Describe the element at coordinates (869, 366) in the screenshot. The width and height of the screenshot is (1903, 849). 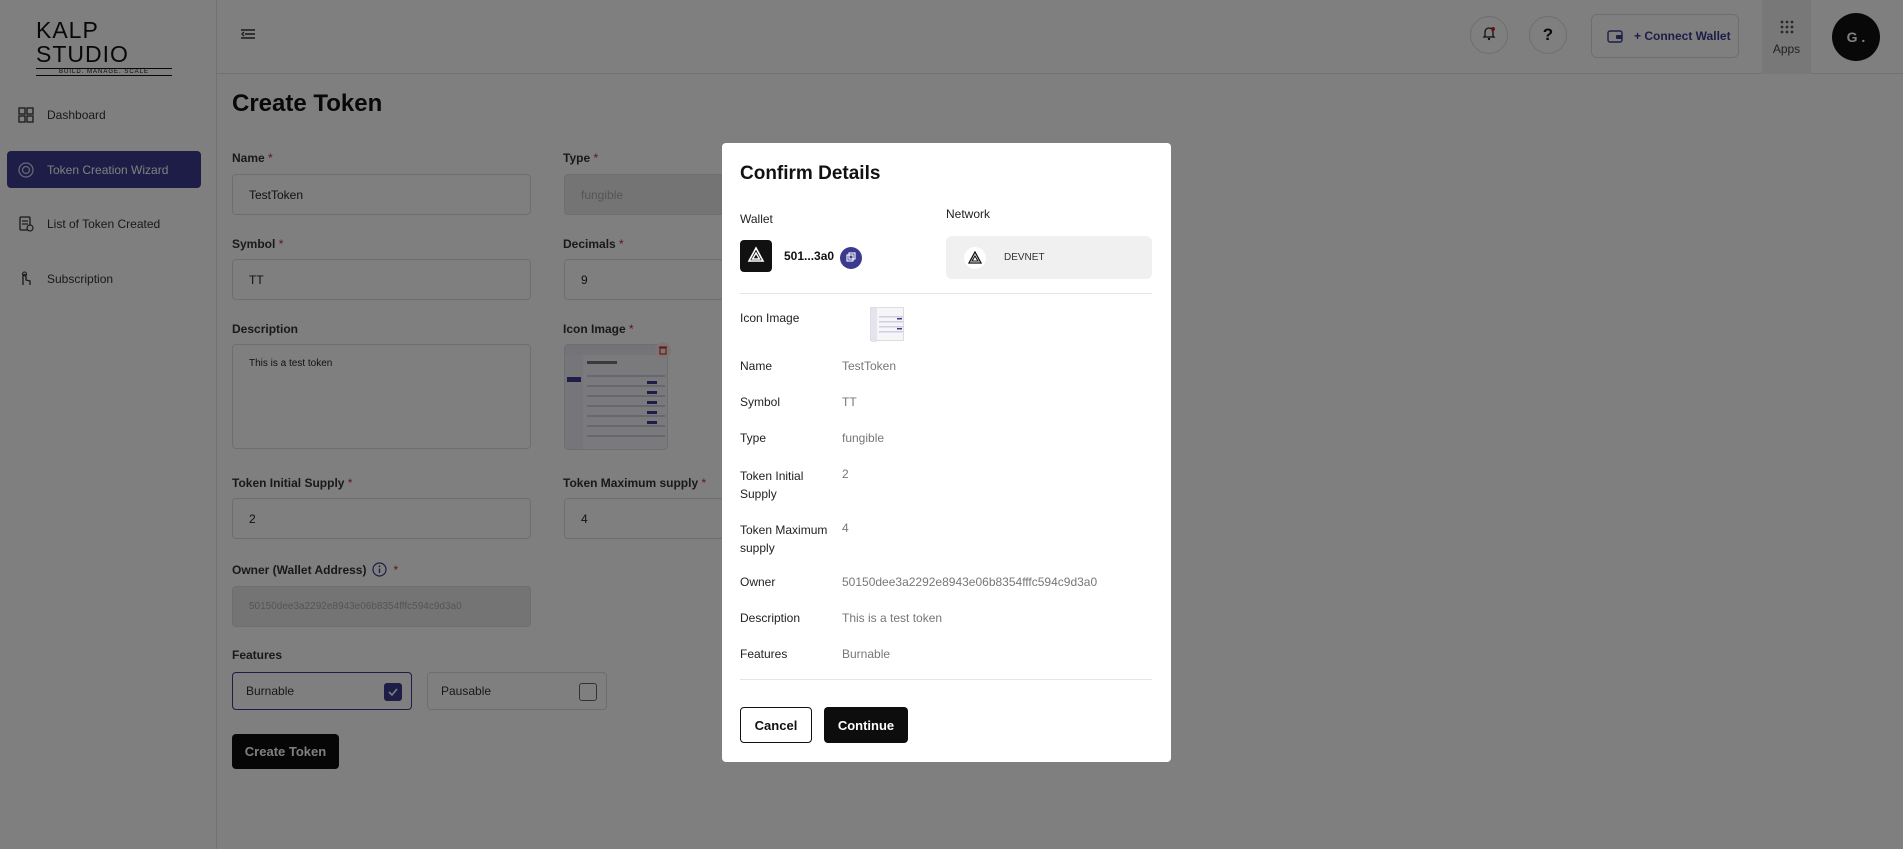
I see `detail-value-name: TestToken` at that location.